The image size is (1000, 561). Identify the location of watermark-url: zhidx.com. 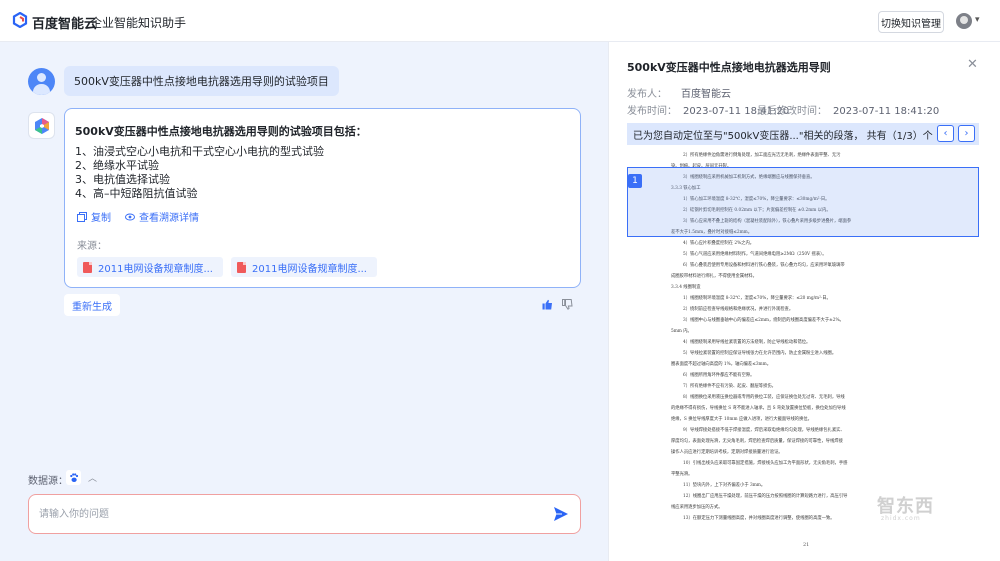
(901, 518).